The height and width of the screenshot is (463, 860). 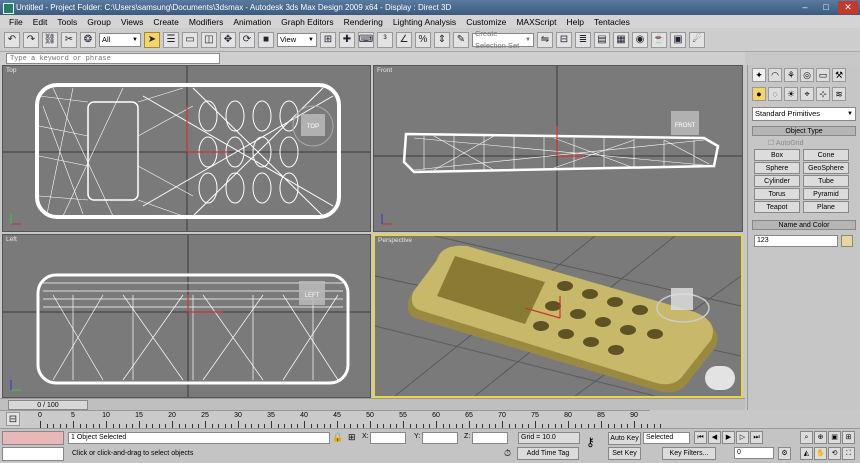 I want to click on torus-button: Torus, so click(x=777, y=194).